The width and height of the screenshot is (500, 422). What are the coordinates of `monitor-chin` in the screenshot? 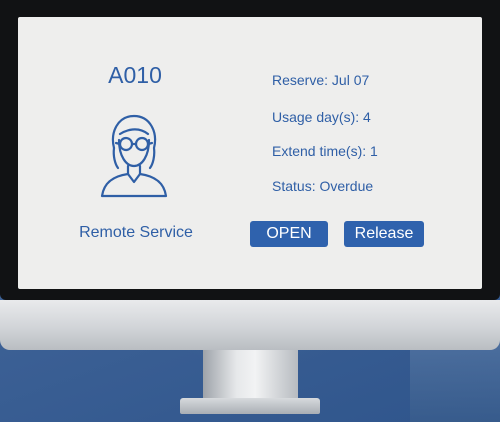 It's located at (250, 325).